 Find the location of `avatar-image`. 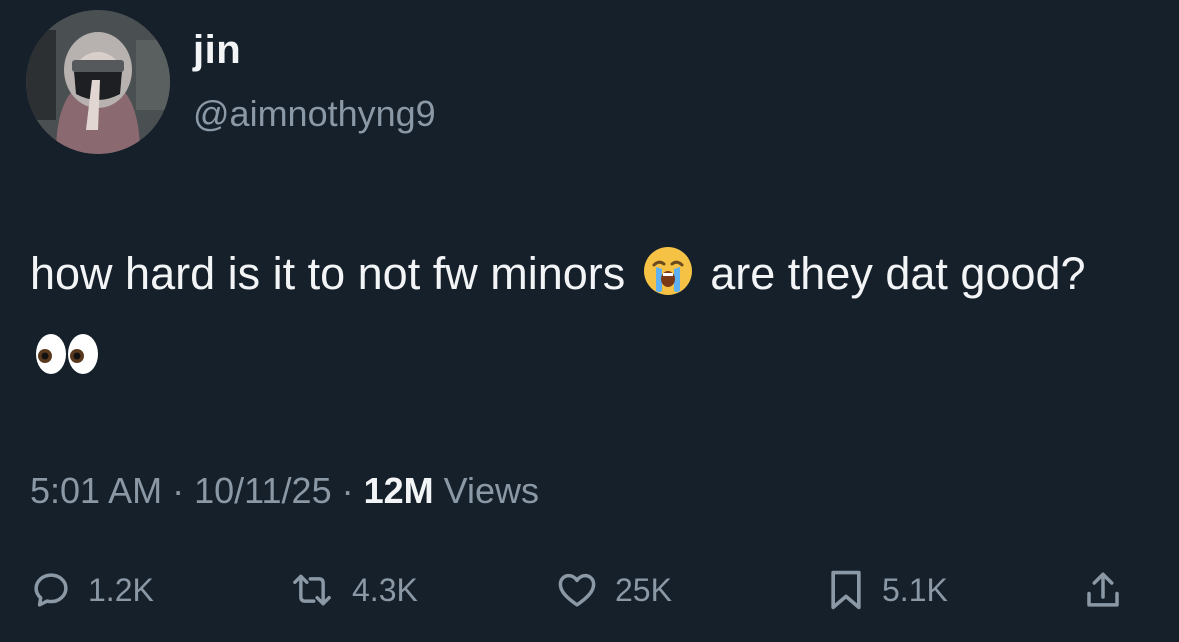

avatar-image is located at coordinates (98, 82).